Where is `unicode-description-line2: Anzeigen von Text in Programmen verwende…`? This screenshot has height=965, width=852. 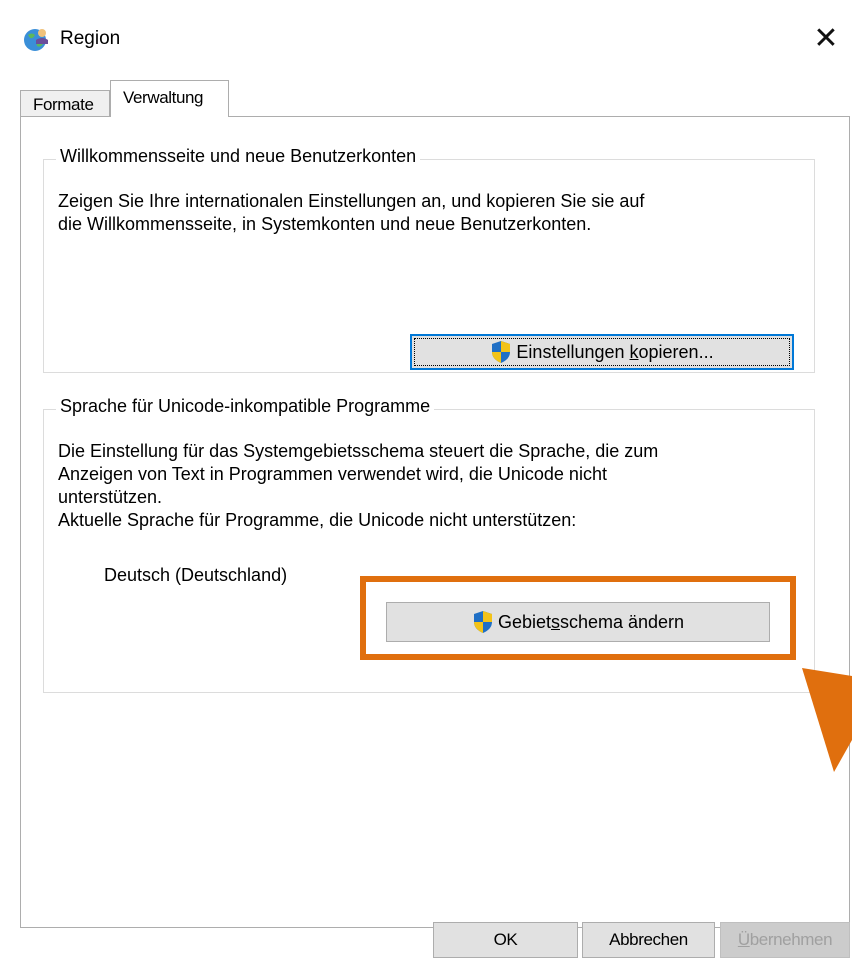 unicode-description-line2: Anzeigen von Text in Programmen verwende… is located at coordinates (332, 474).